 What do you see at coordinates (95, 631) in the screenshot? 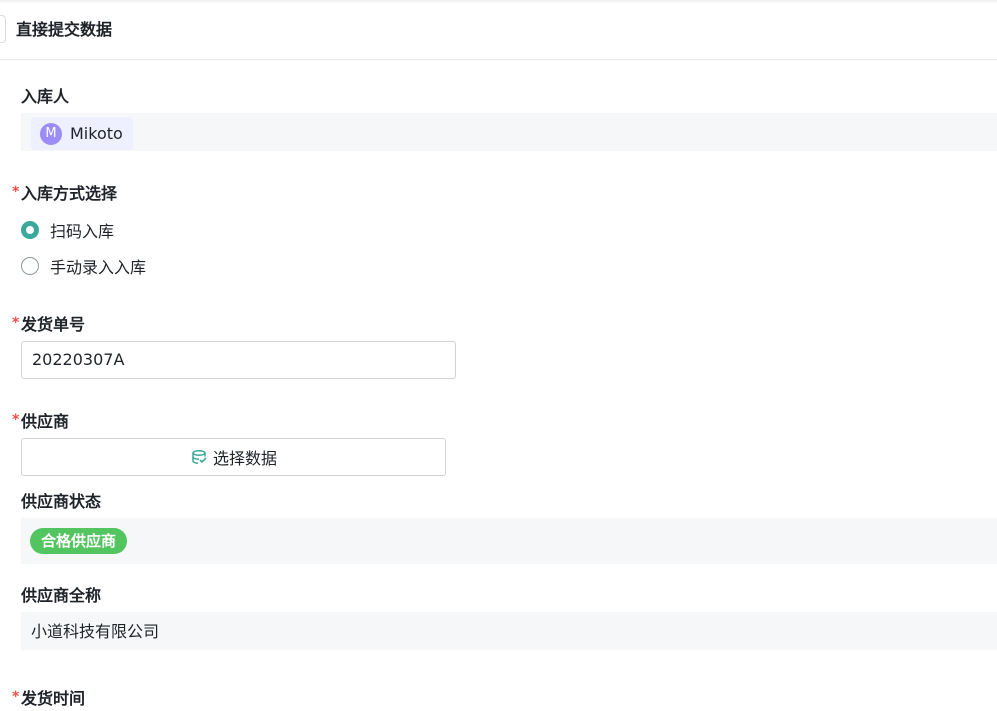
I see `supplier-fullname-value: 小道科技有限公司` at bounding box center [95, 631].